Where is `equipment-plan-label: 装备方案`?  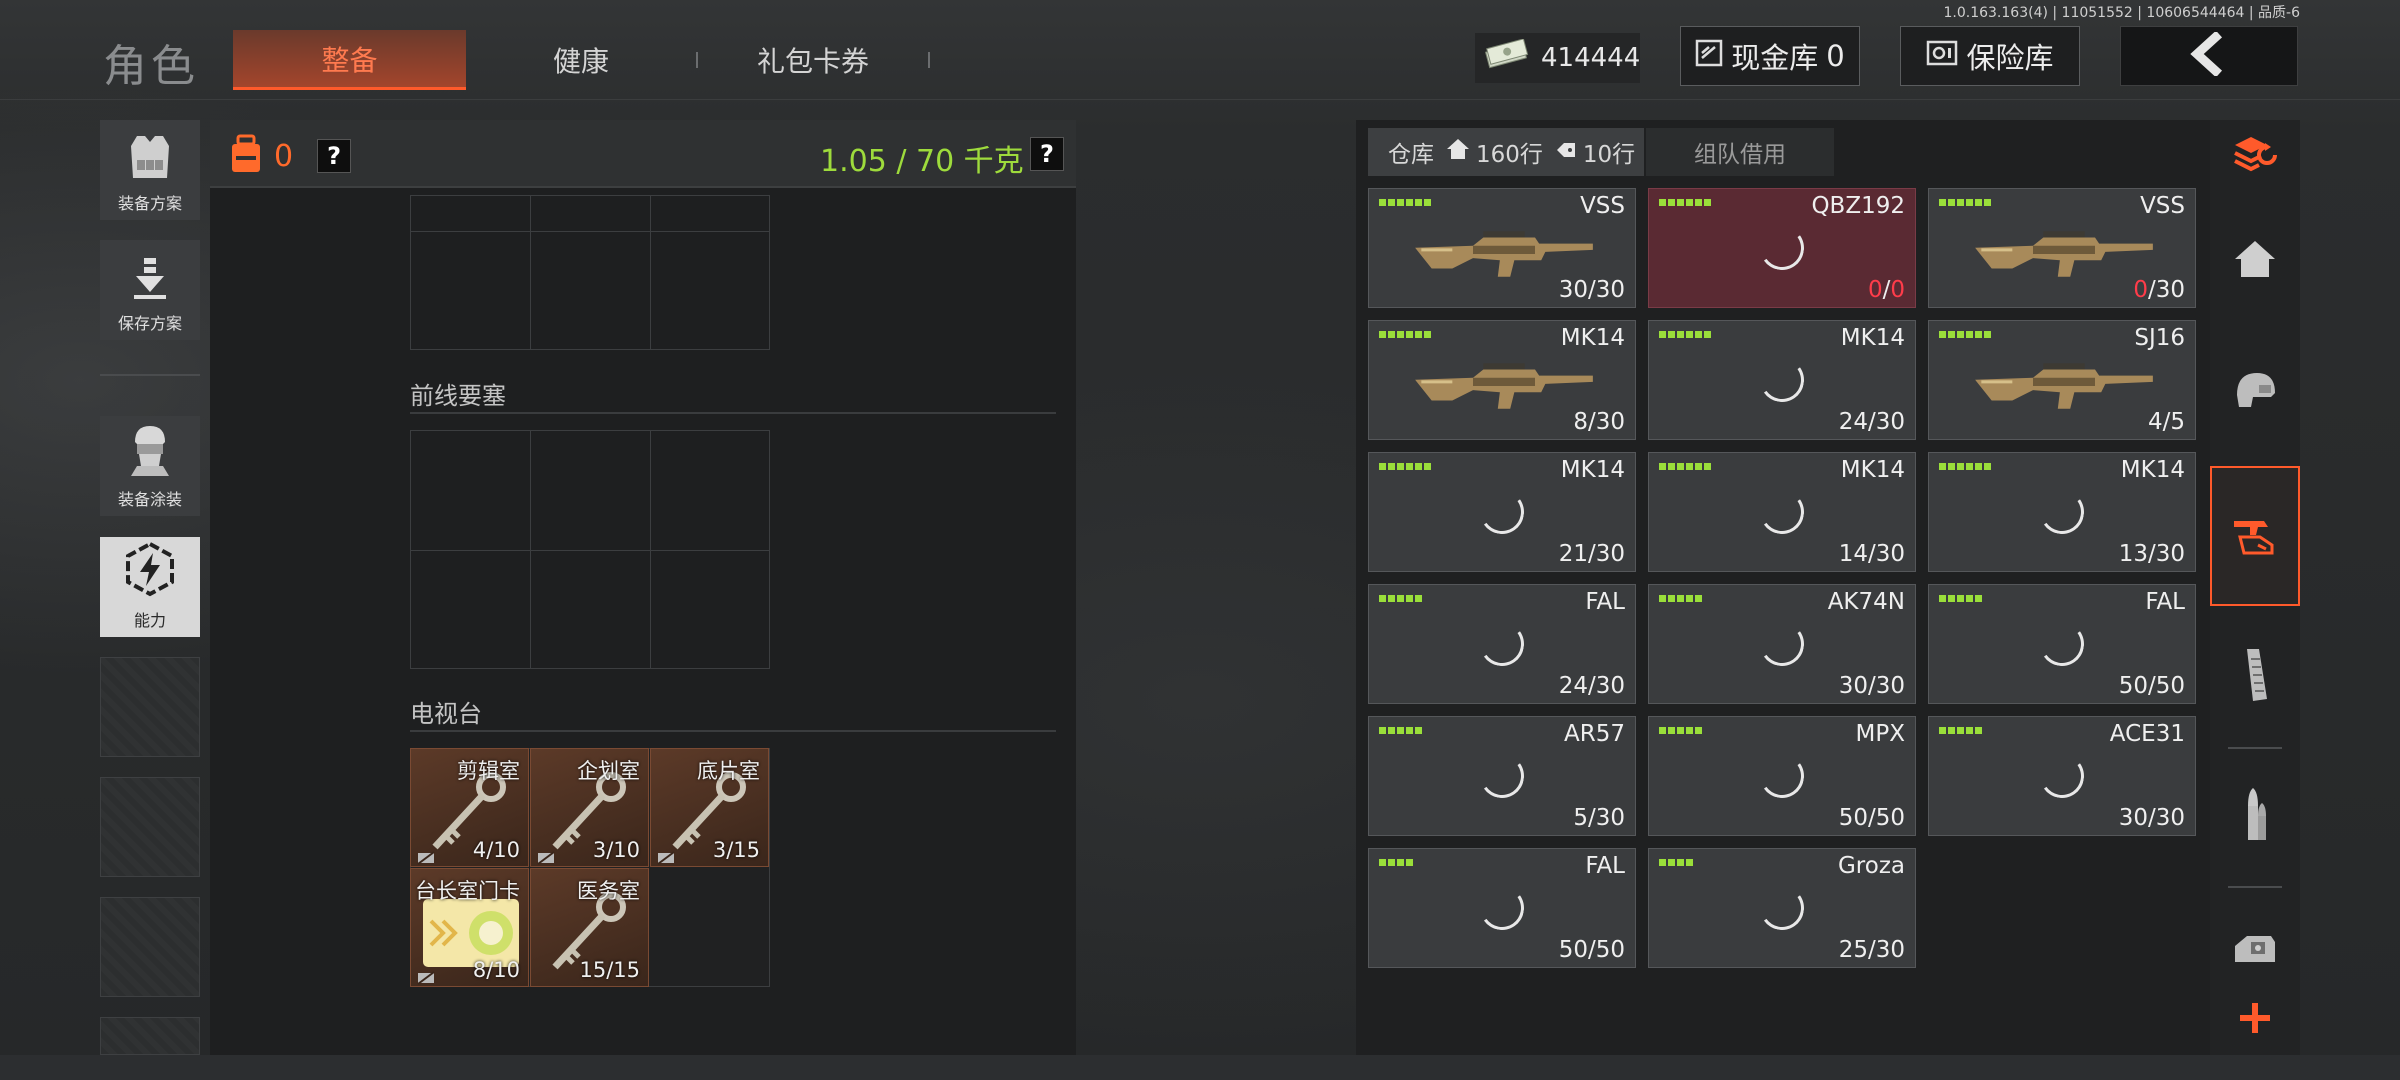 equipment-plan-label: 装备方案 is located at coordinates (149, 203).